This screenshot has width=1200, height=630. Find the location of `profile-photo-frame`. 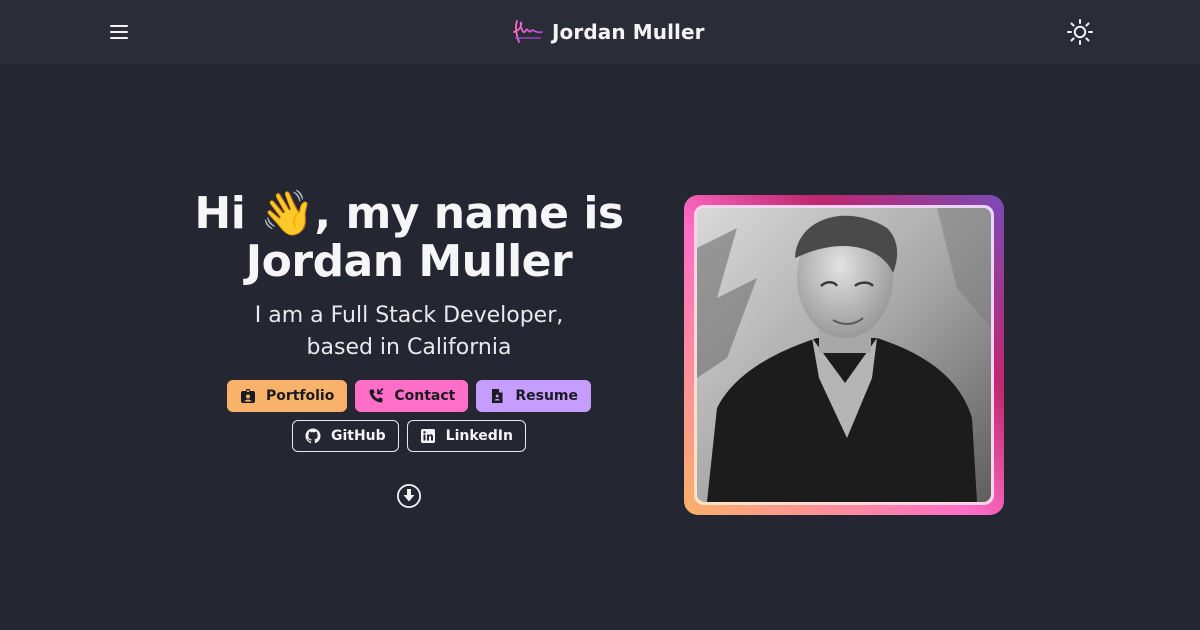

profile-photo-frame is located at coordinates (844, 355).